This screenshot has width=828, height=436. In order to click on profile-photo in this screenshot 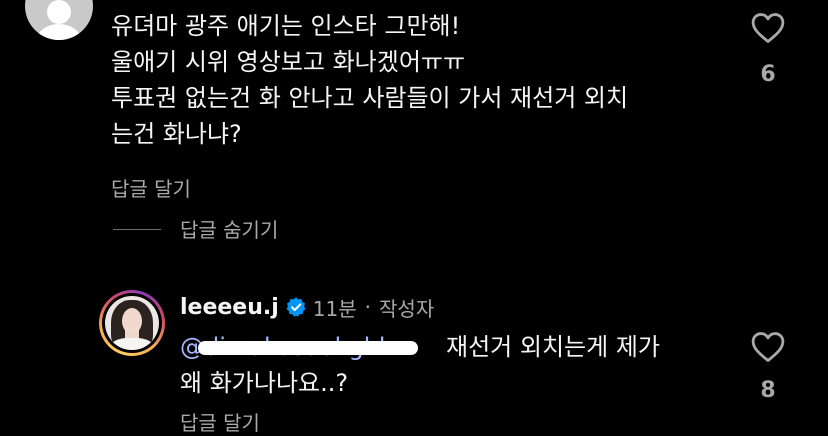, I will do `click(132, 323)`.